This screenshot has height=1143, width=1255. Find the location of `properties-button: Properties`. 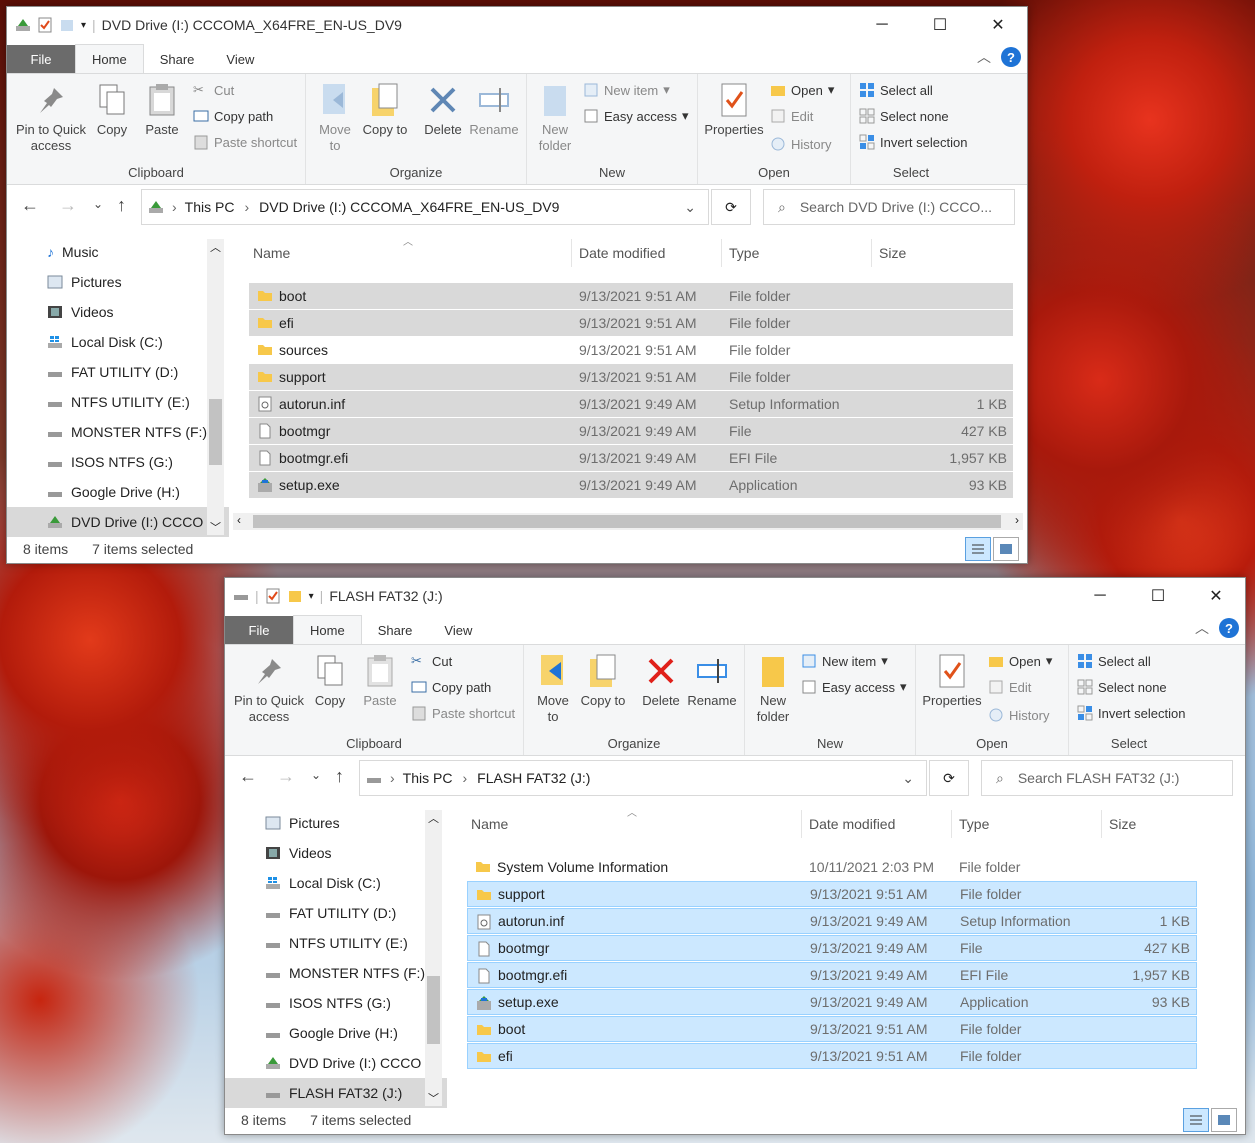

properties-button: Properties is located at coordinates (734, 109).